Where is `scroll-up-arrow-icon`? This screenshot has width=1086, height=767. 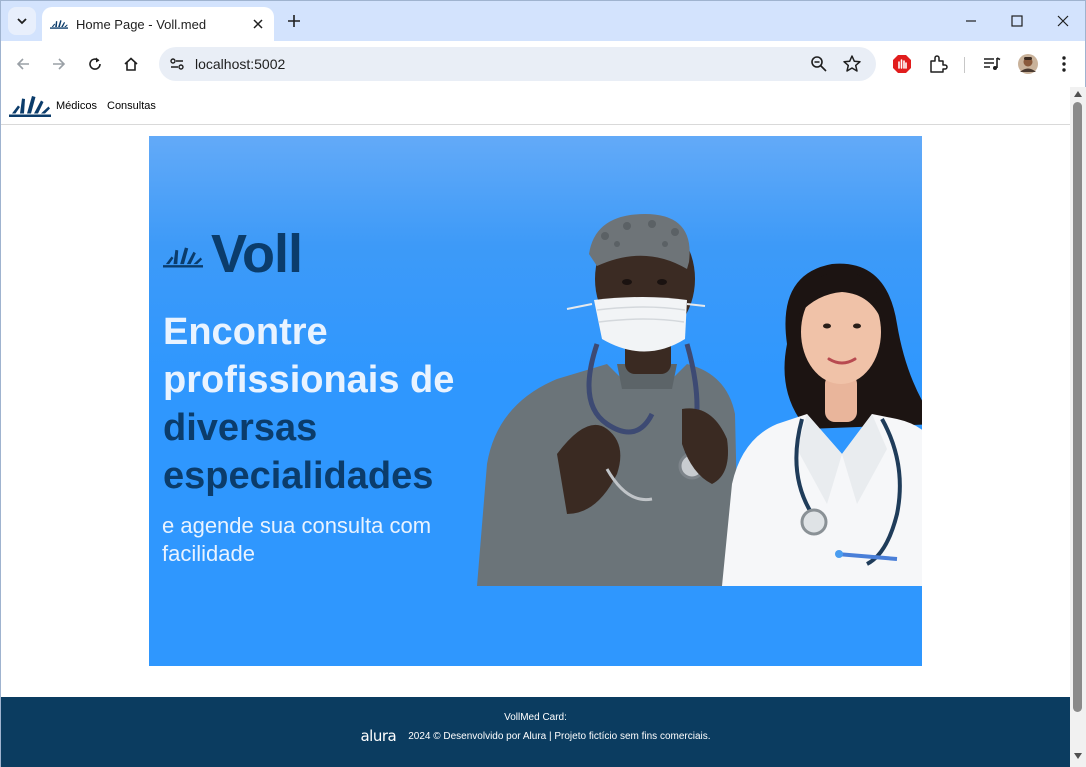
scroll-up-arrow-icon is located at coordinates (1078, 94).